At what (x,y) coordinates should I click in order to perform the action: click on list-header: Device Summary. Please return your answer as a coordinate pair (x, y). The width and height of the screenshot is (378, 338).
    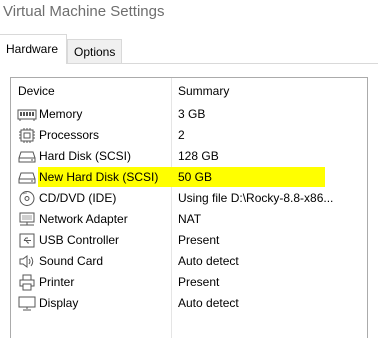
    Looking at the image, I should click on (189, 90).